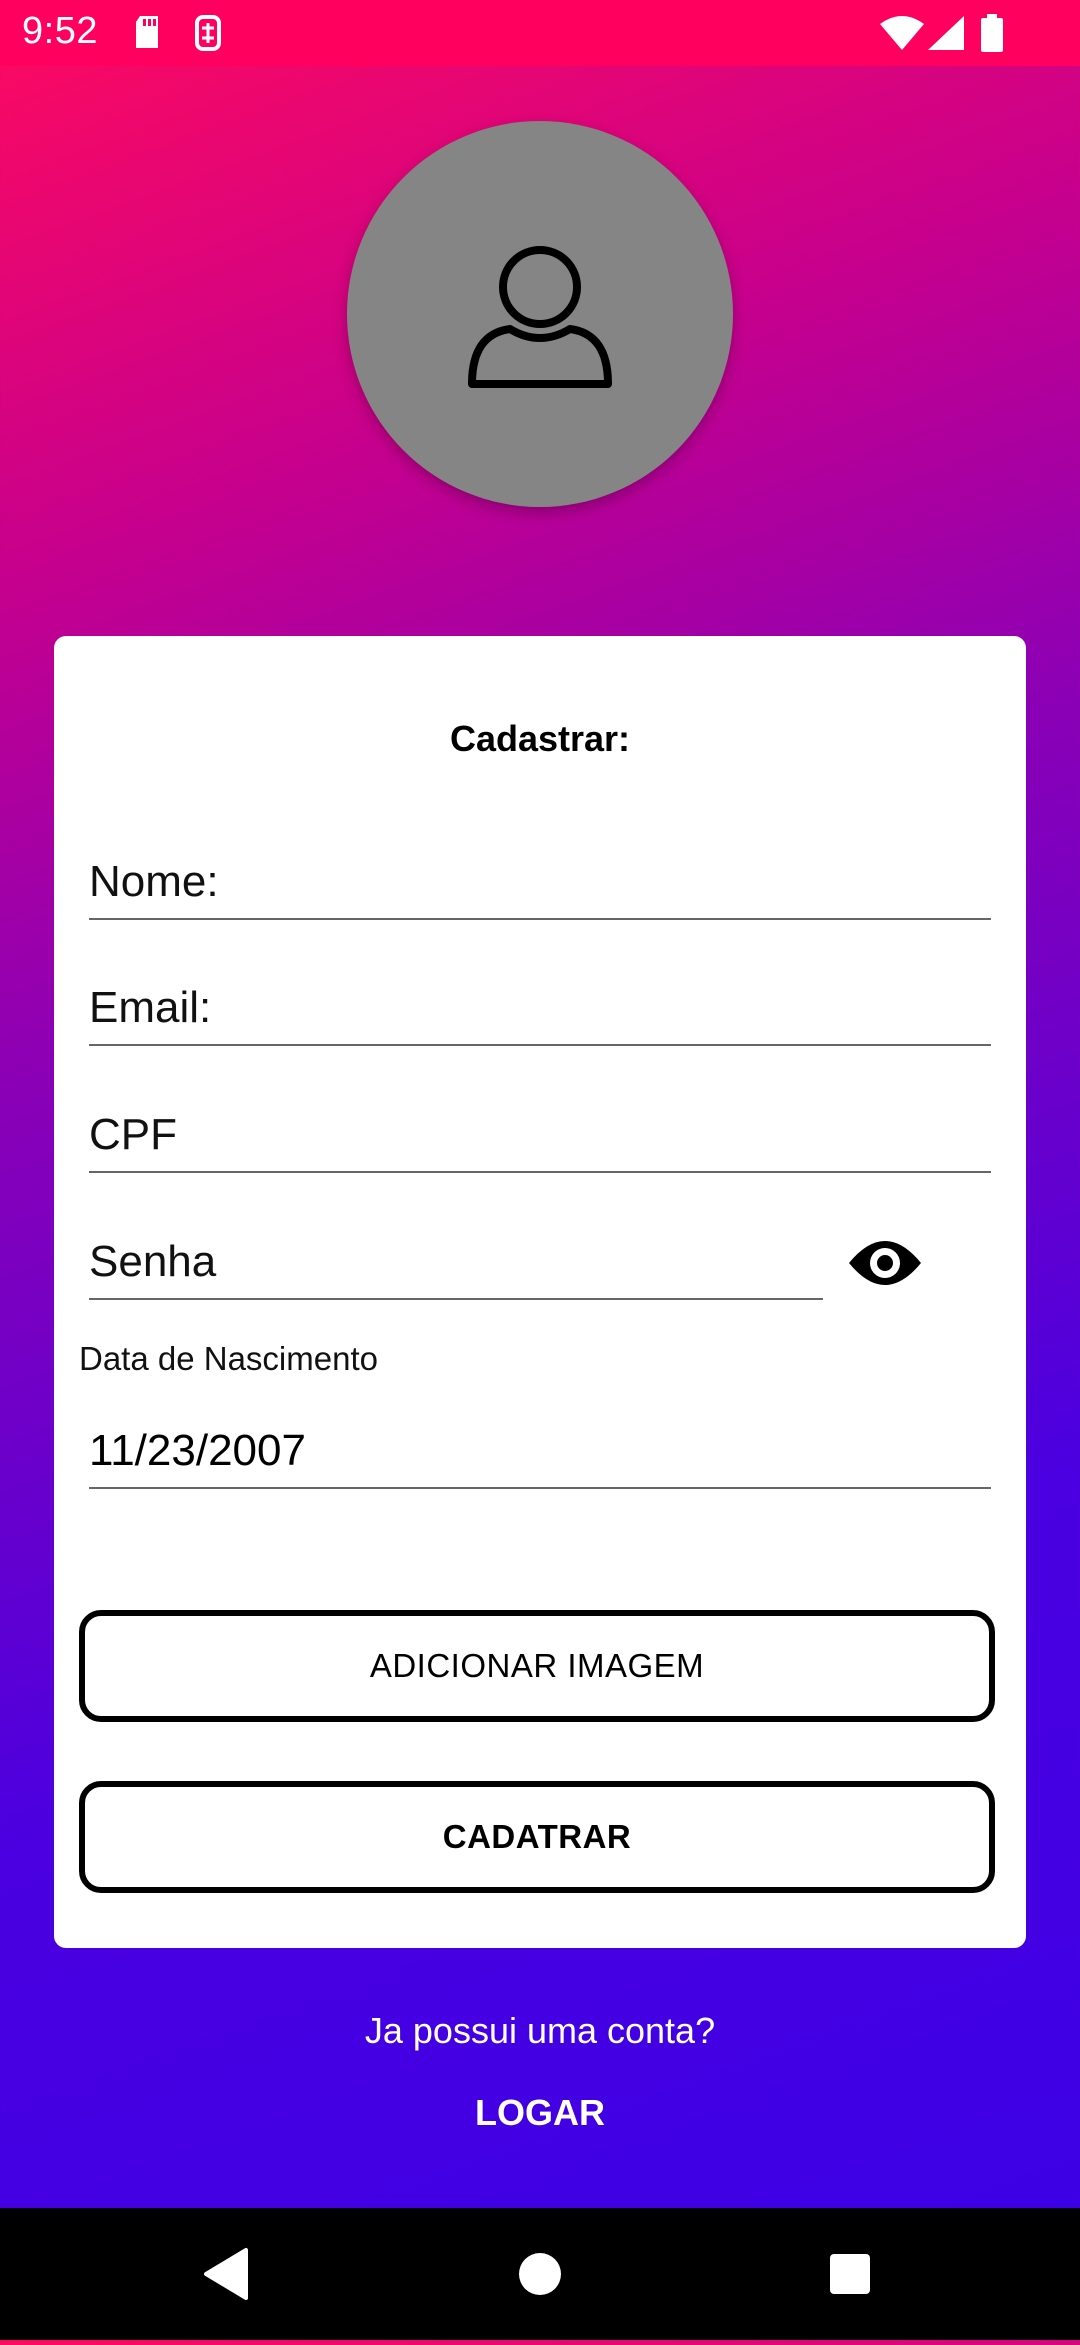 The width and height of the screenshot is (1080, 2345). I want to click on back-button, so click(226, 2274).